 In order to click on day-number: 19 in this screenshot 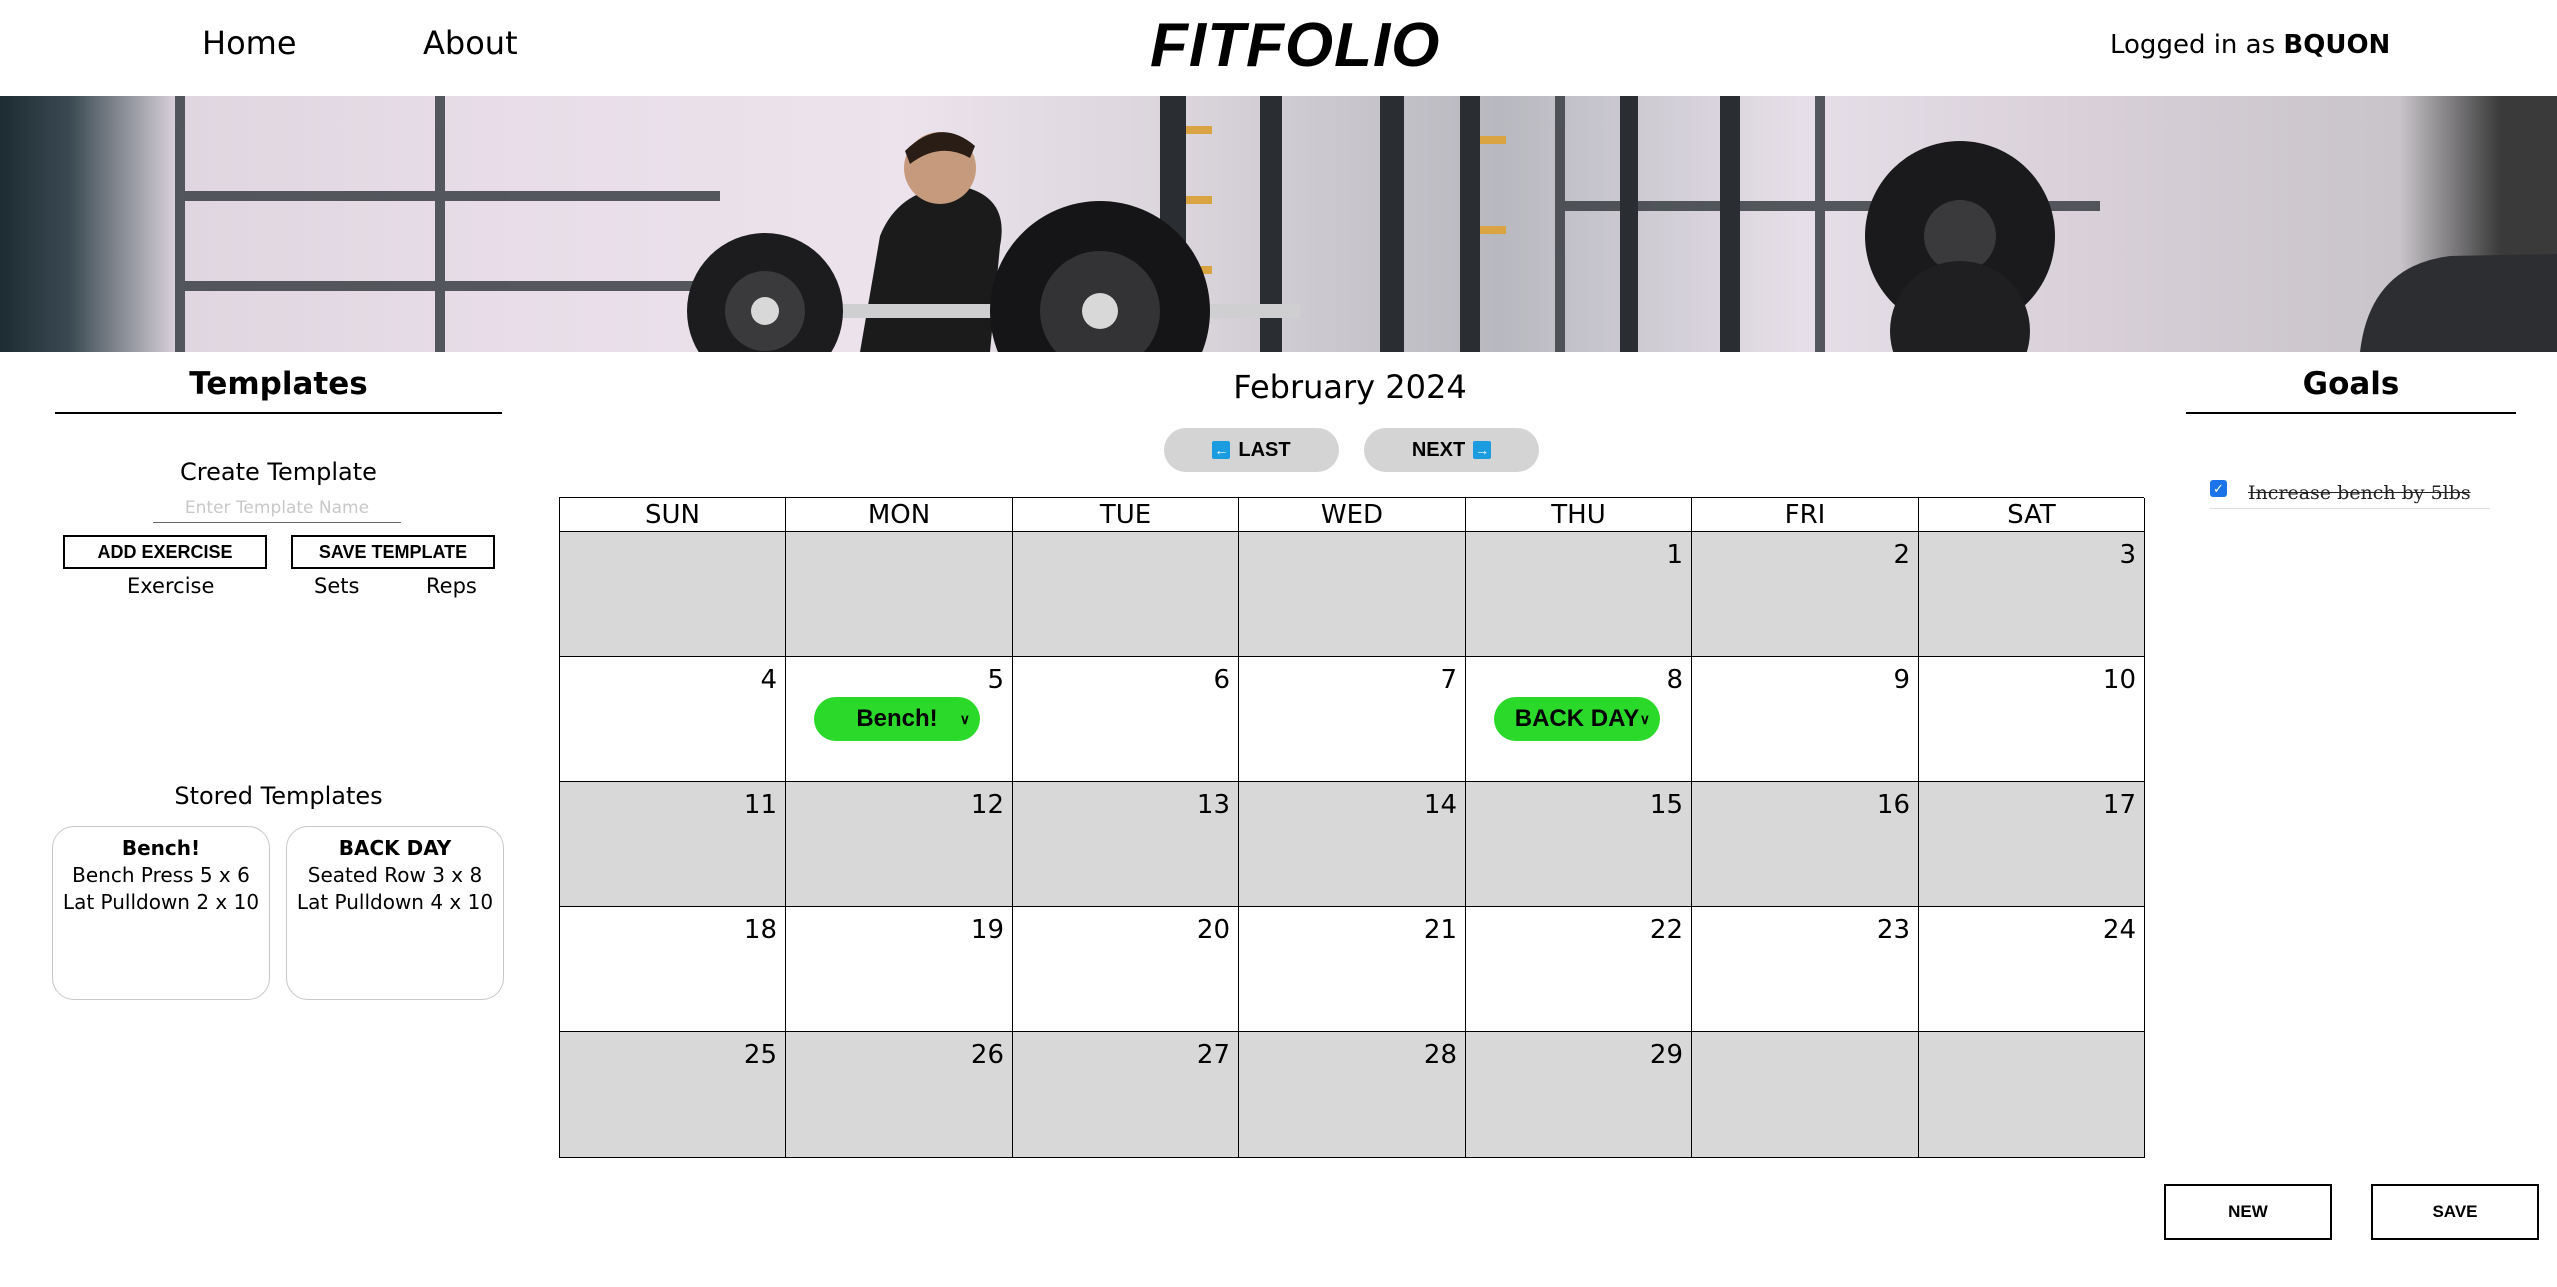, I will do `click(987, 930)`.